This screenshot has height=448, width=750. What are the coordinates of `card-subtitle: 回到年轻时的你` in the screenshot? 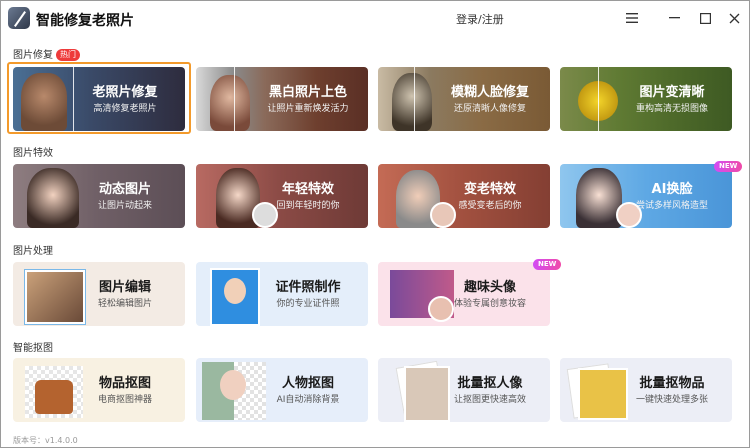 It's located at (308, 206).